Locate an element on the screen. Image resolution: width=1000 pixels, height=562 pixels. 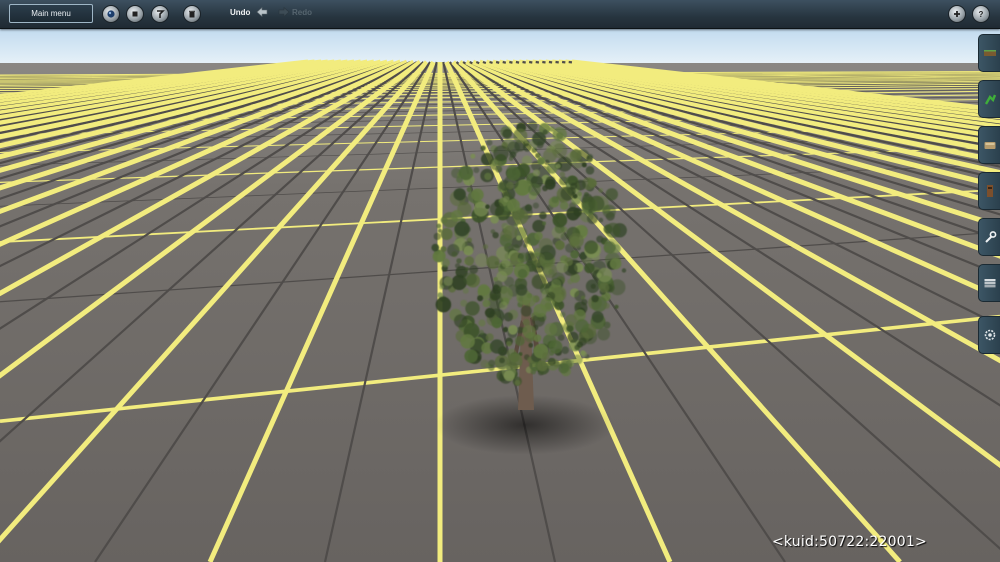
camera-button is located at coordinates (111, 14).